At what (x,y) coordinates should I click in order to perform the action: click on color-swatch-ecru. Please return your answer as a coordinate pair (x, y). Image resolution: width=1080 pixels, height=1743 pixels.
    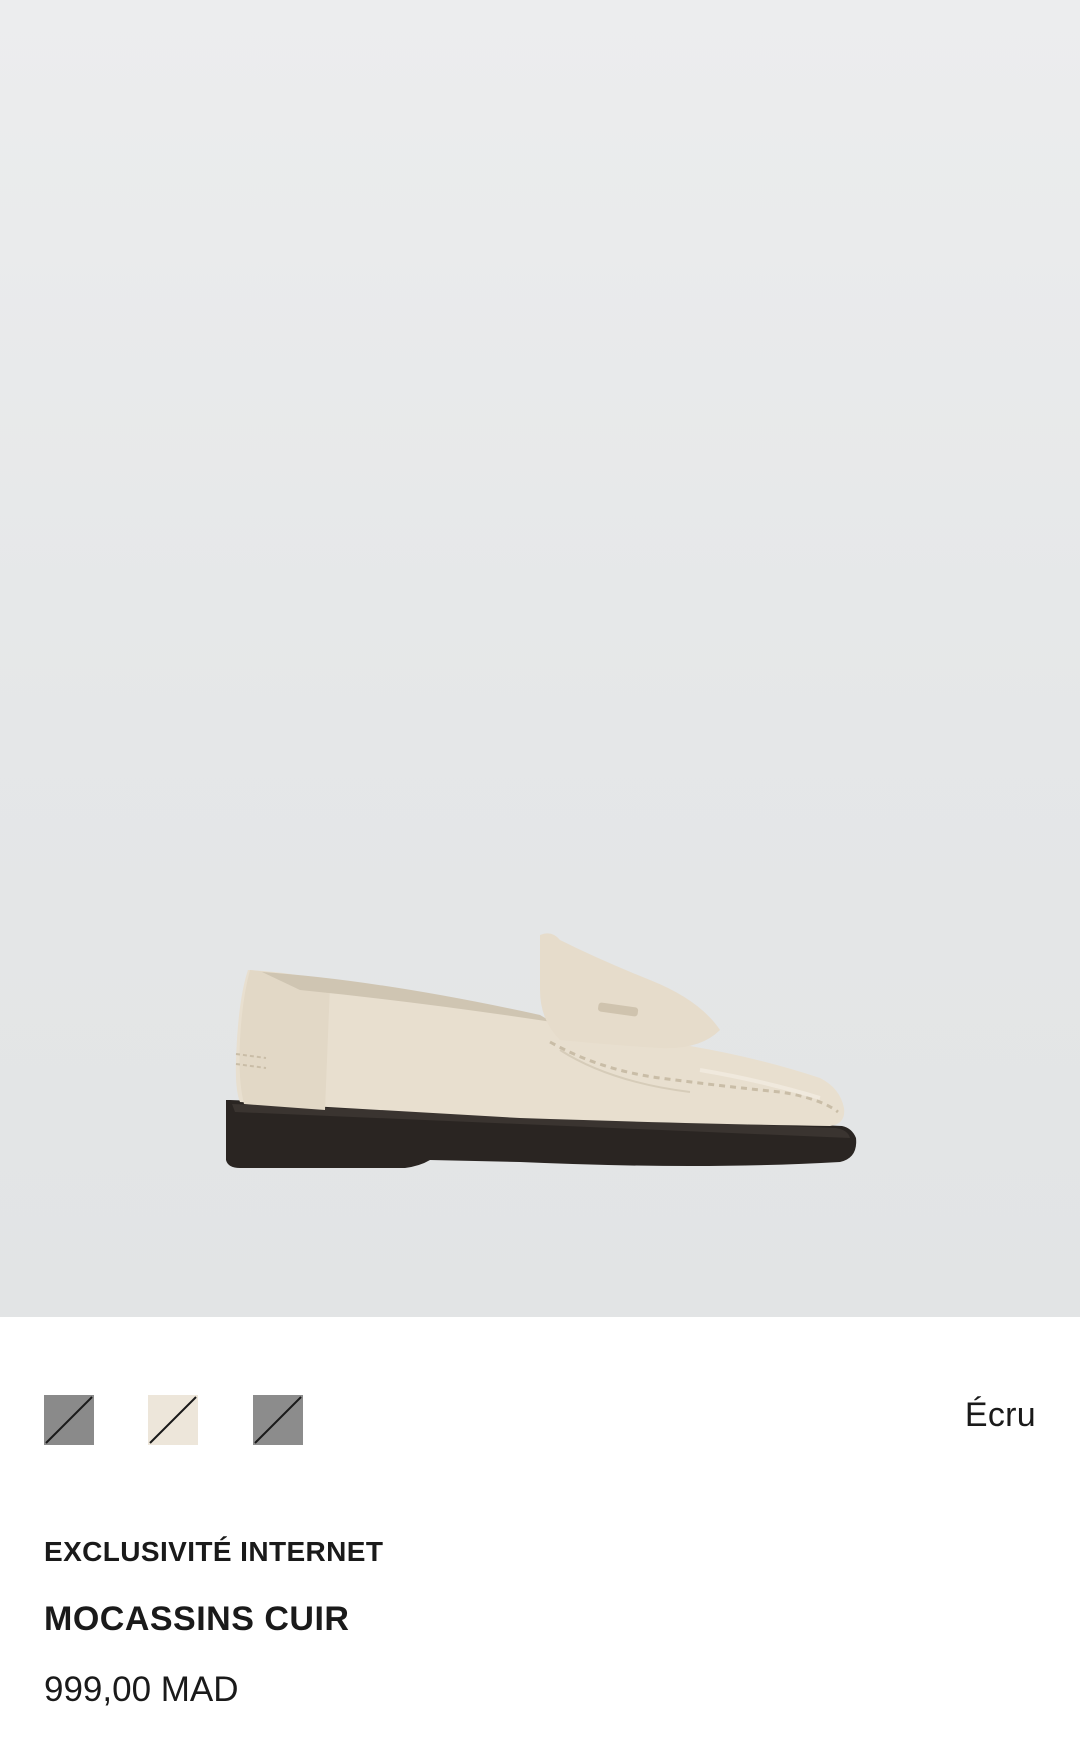
    Looking at the image, I should click on (173, 1426).